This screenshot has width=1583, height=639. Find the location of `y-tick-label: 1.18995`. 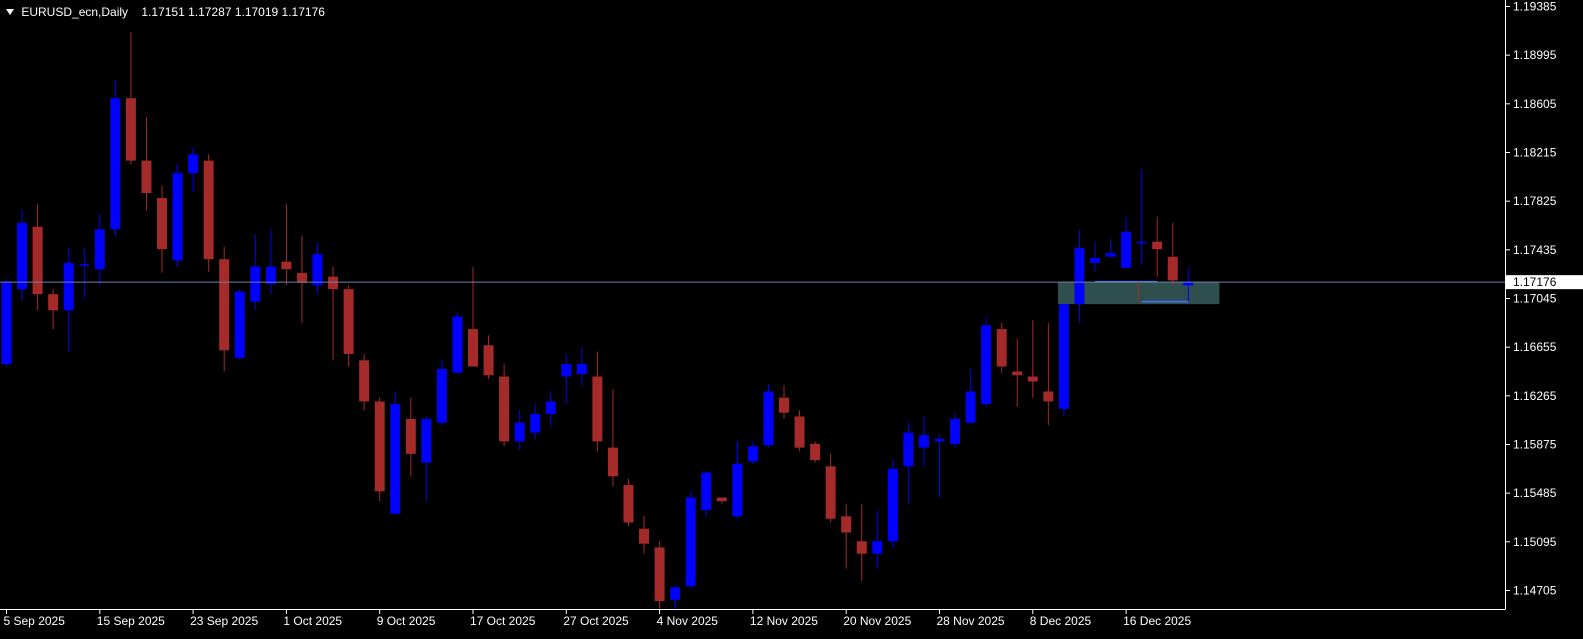

y-tick-label: 1.18995 is located at coordinates (1535, 55).